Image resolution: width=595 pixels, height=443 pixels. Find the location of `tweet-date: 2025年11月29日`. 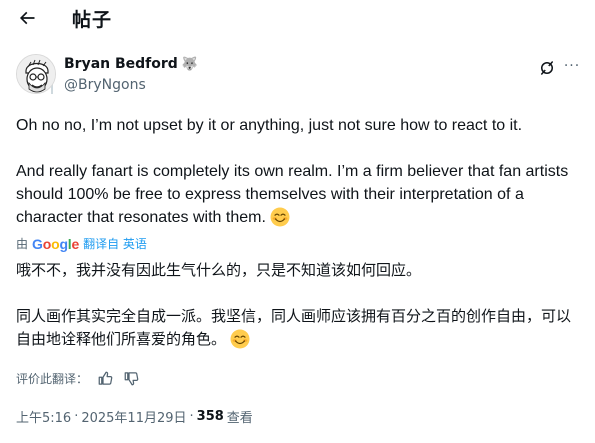

tweet-date: 2025年11月29日 is located at coordinates (133, 416).